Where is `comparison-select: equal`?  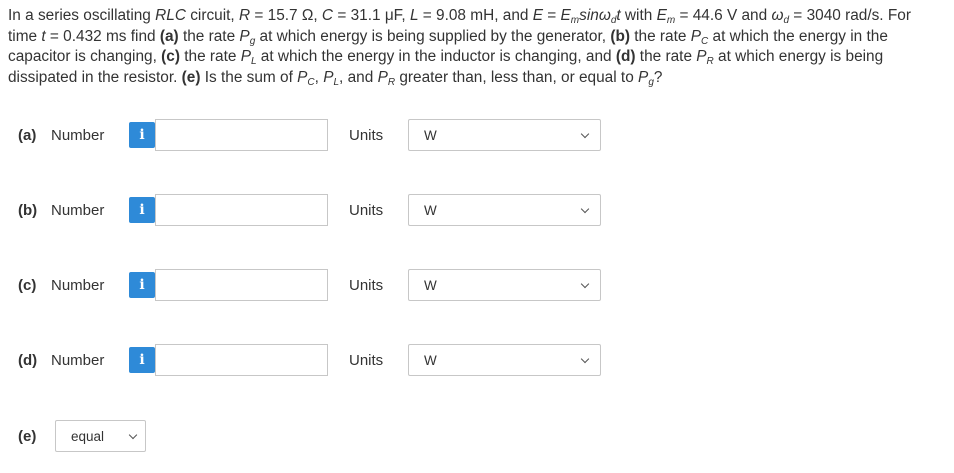 comparison-select: equal is located at coordinates (100, 436).